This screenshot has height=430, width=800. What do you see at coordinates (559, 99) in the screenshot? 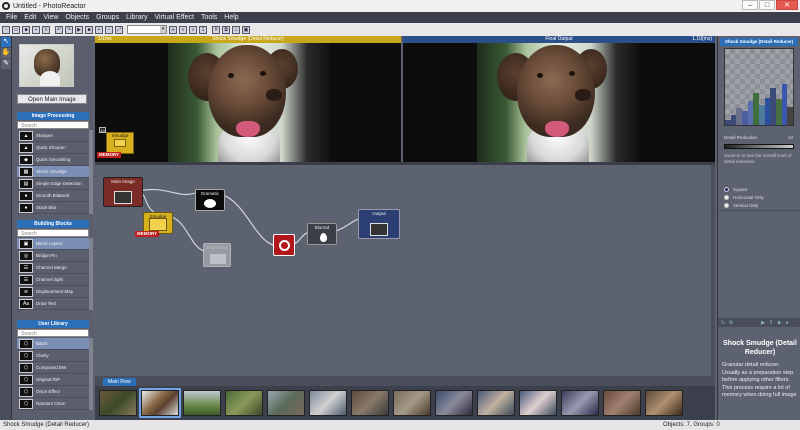
I see `preview-pane-right: Final Output 1.10(ms)` at bounding box center [559, 99].